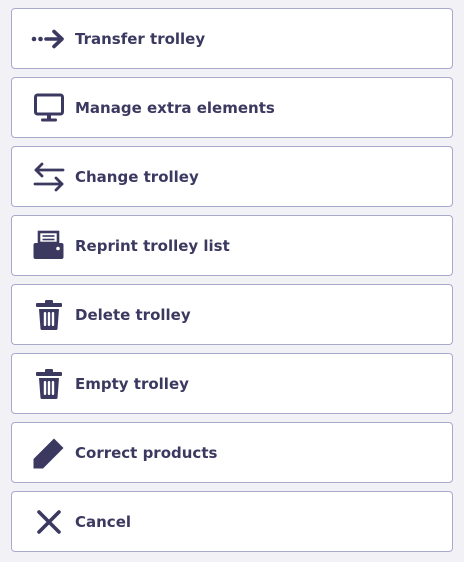 The width and height of the screenshot is (464, 562). I want to click on delete-trolley-label: Delete trolley, so click(133, 314).